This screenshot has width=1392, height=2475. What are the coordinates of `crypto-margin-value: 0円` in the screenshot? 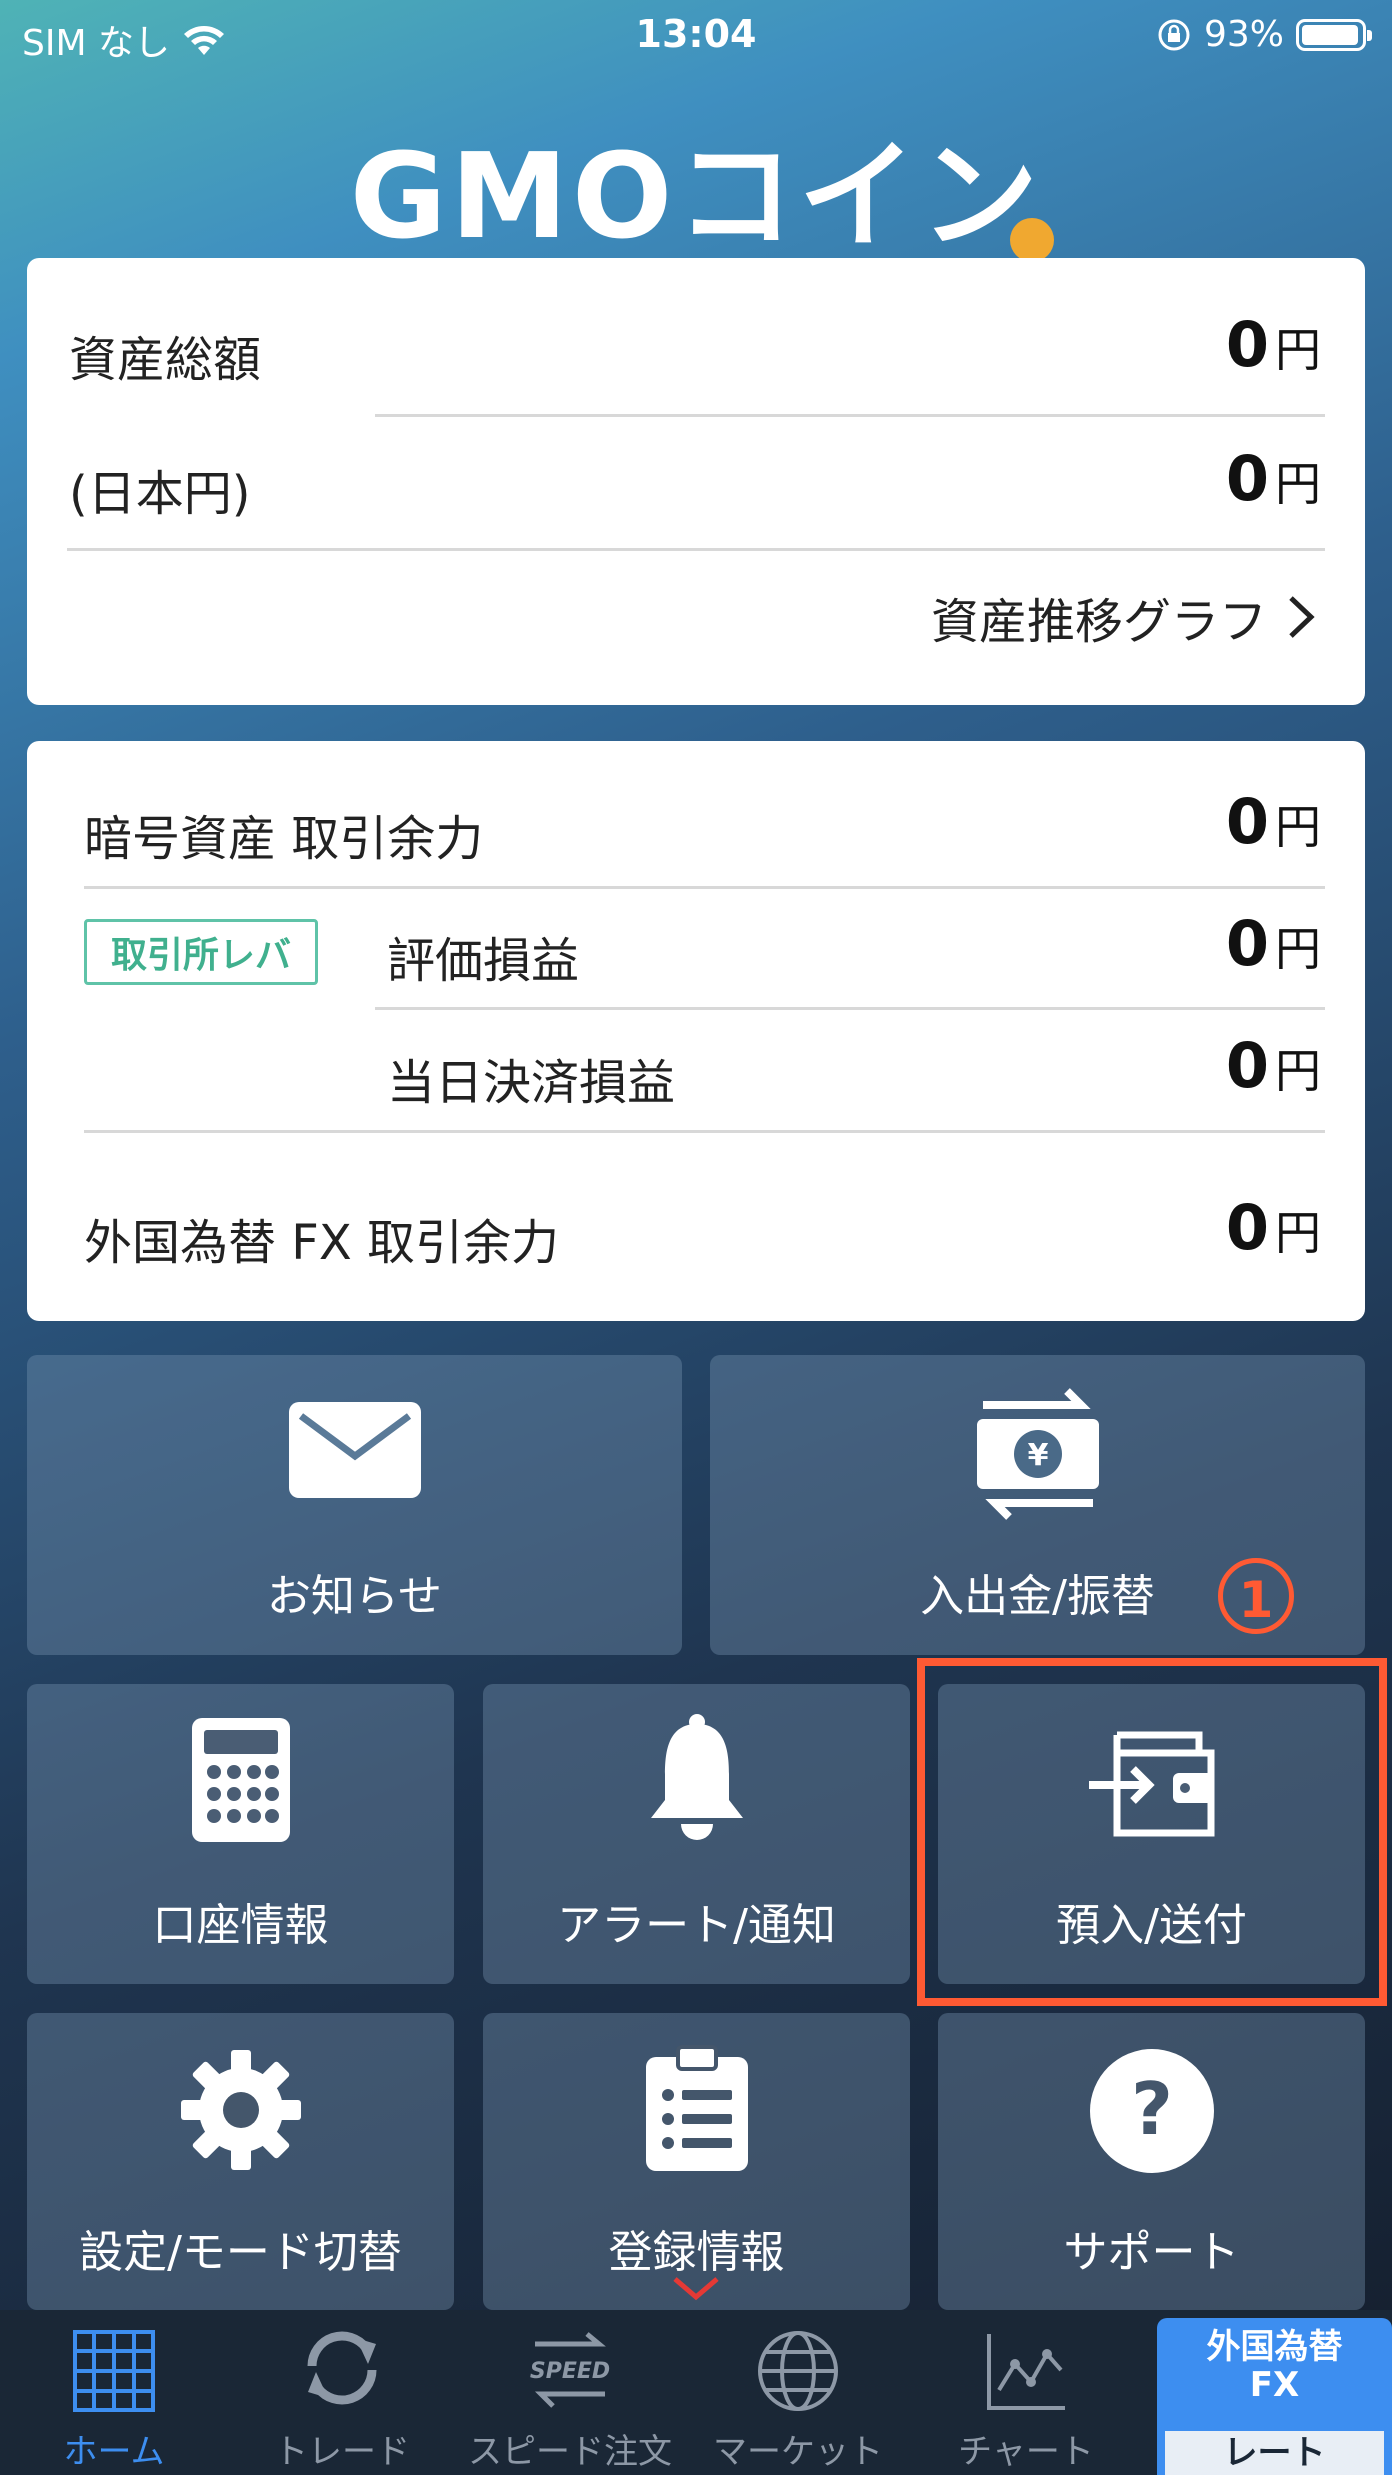 It's located at (1273, 821).